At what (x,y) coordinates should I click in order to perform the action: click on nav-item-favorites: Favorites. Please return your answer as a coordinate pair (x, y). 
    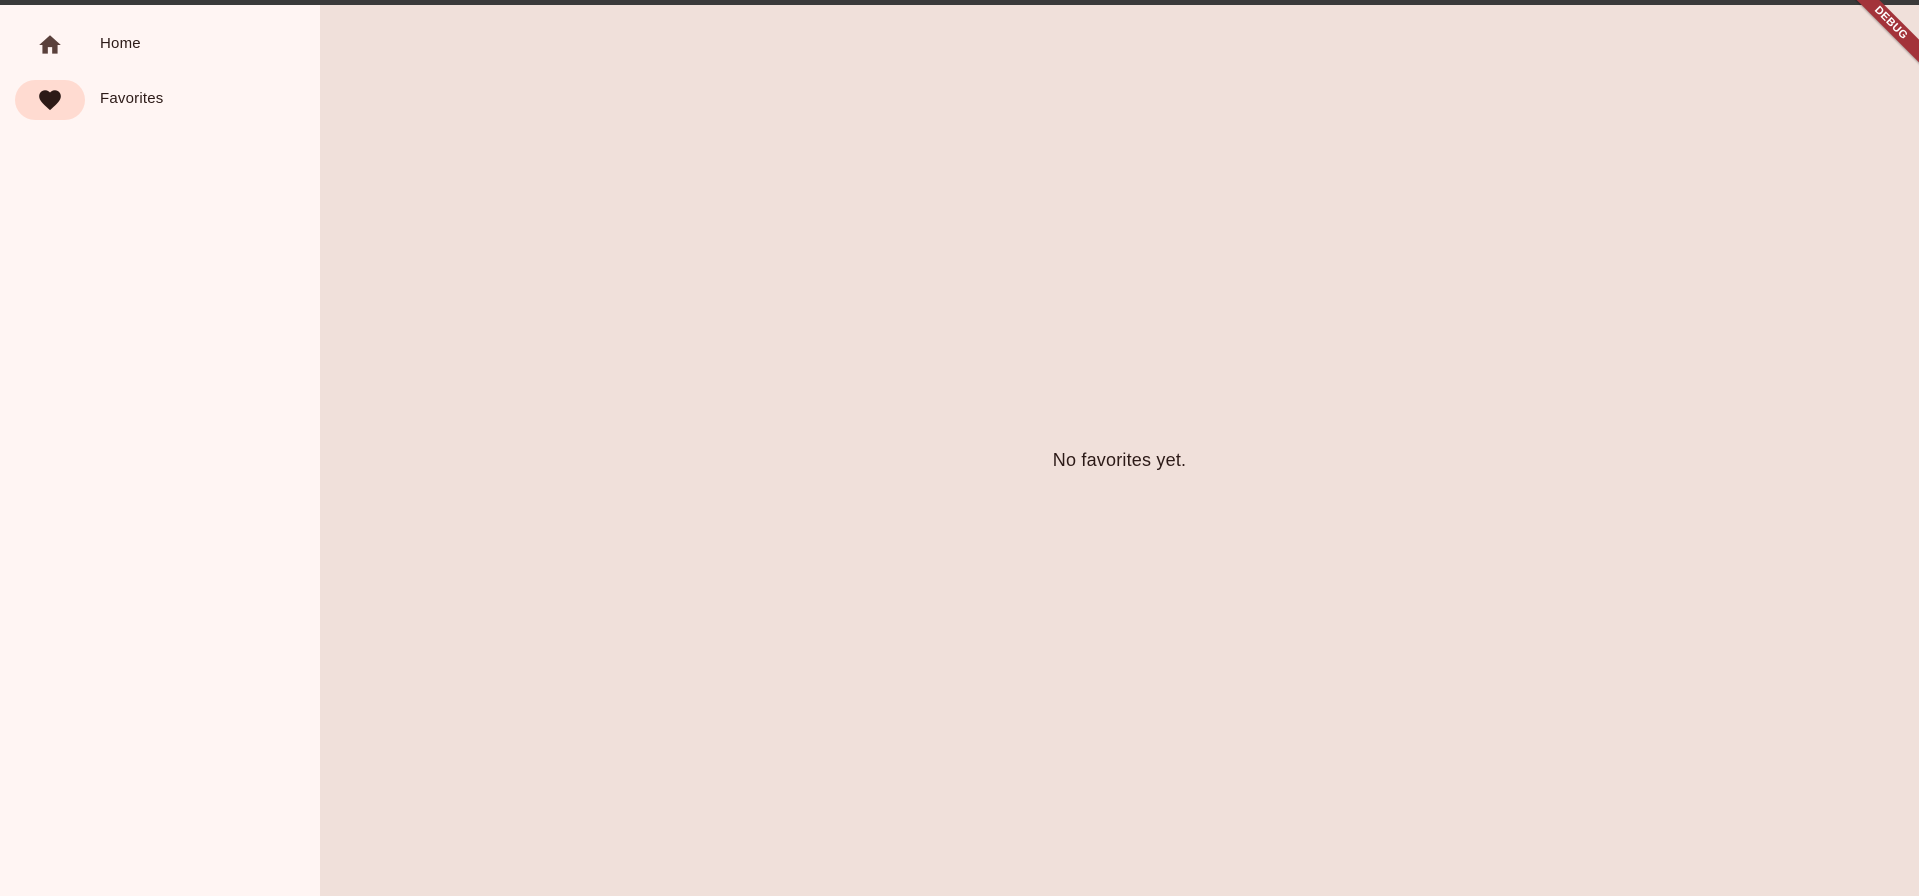
    Looking at the image, I should click on (160, 96).